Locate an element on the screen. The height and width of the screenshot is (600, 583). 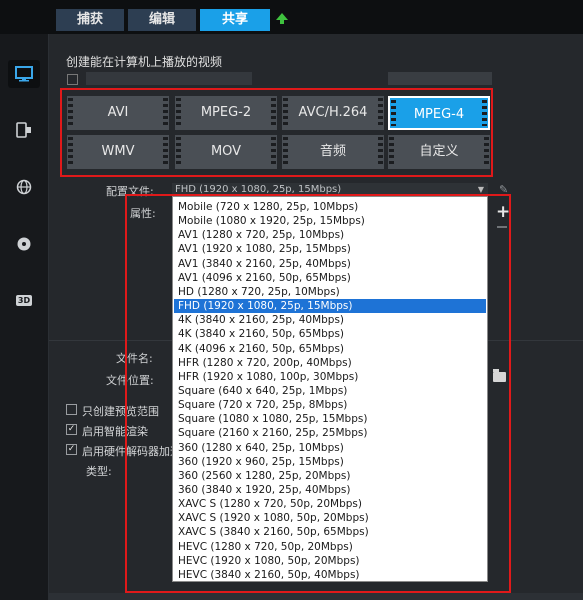
type-label: 类型: is located at coordinates (99, 471).